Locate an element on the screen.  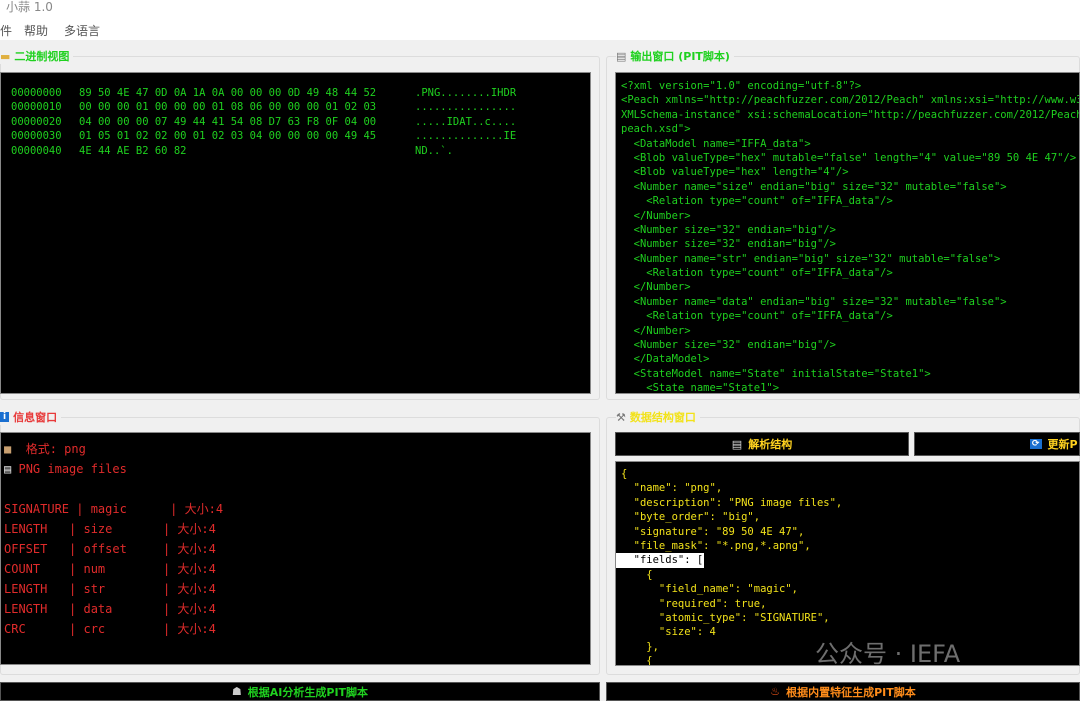
xml-line: peach.xsd"> is located at coordinates (656, 129).